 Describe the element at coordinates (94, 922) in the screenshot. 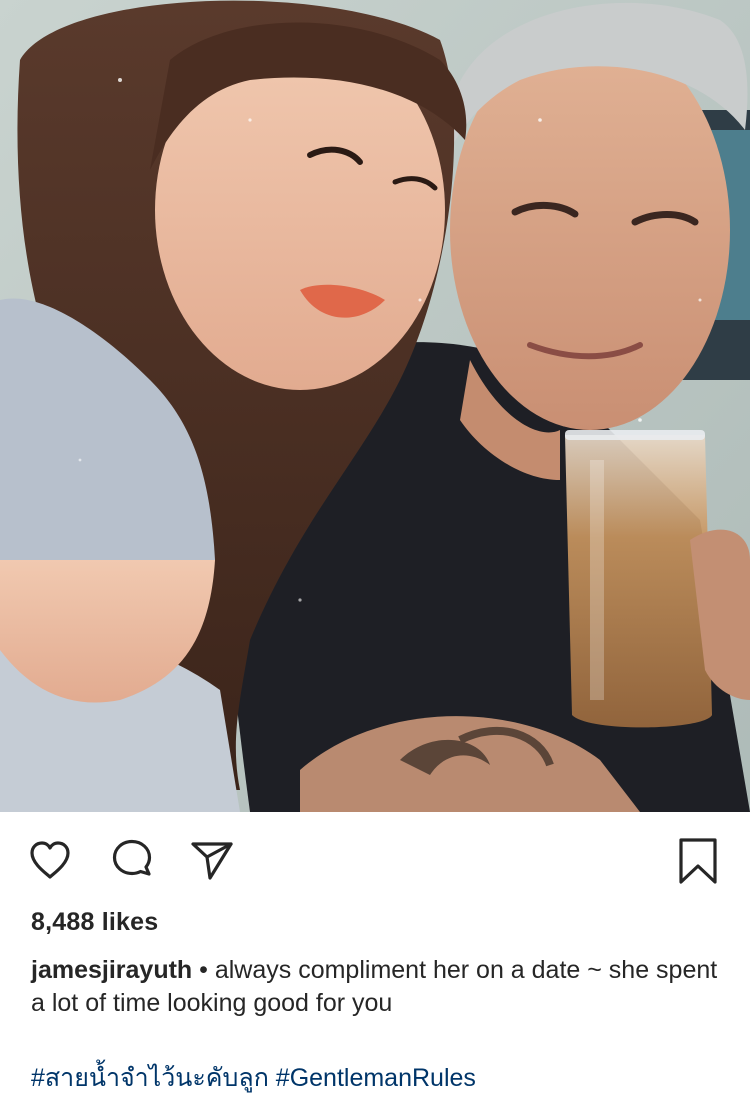

I see `likes-count: 8,488 likes` at that location.